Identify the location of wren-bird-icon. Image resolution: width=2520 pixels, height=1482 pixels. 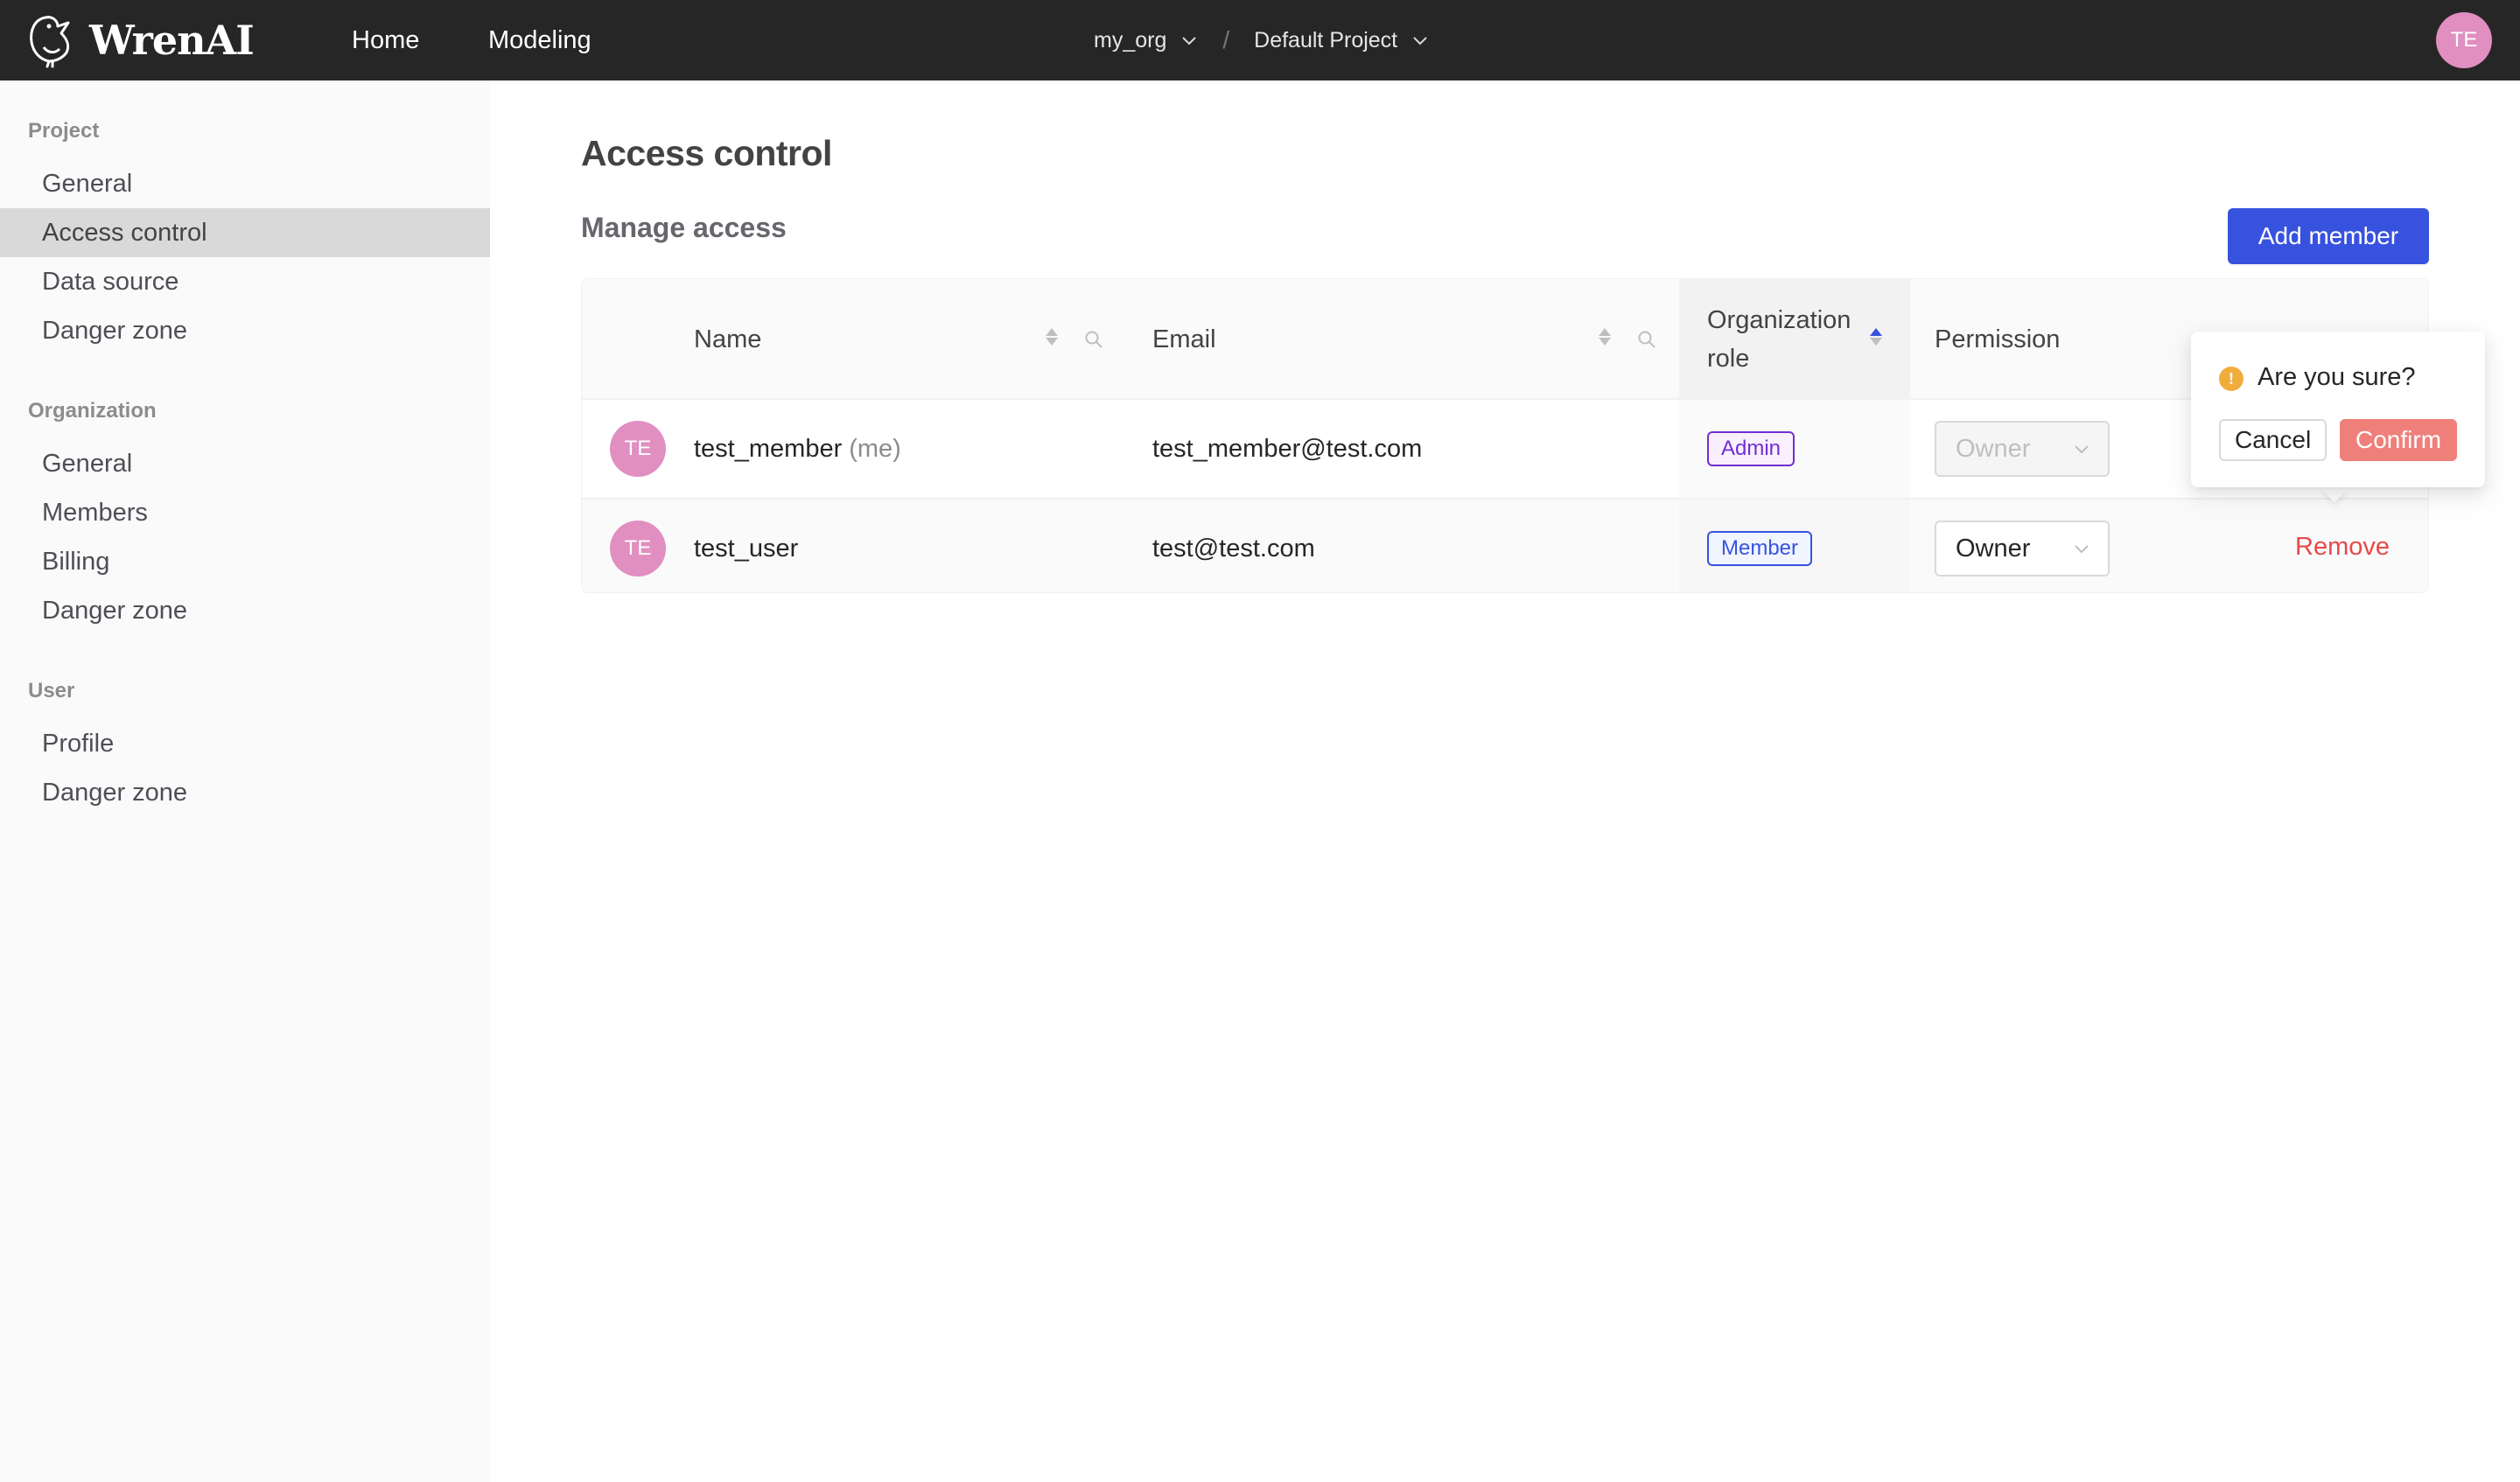
(50, 42).